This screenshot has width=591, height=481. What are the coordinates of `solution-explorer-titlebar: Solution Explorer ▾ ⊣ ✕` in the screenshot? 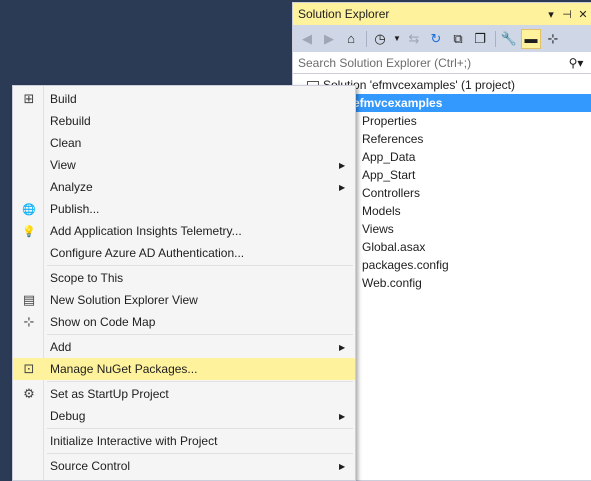 It's located at (442, 14).